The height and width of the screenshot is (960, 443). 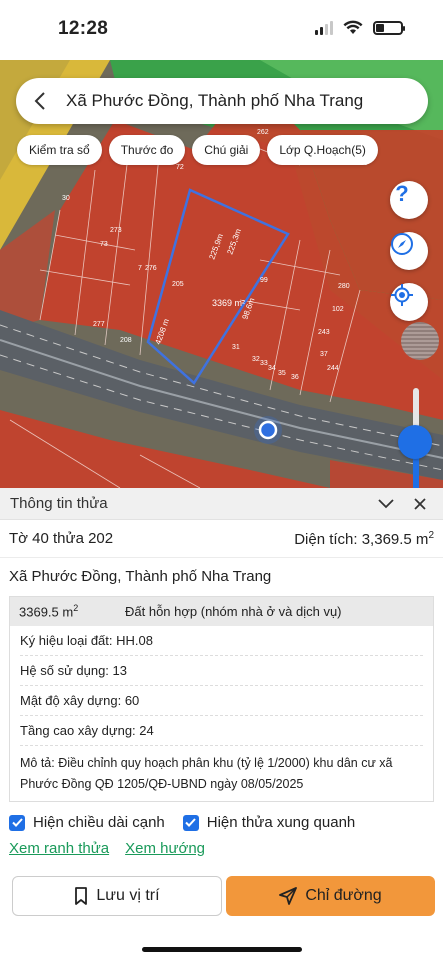 I want to click on compass-icon, so click(x=402, y=244).